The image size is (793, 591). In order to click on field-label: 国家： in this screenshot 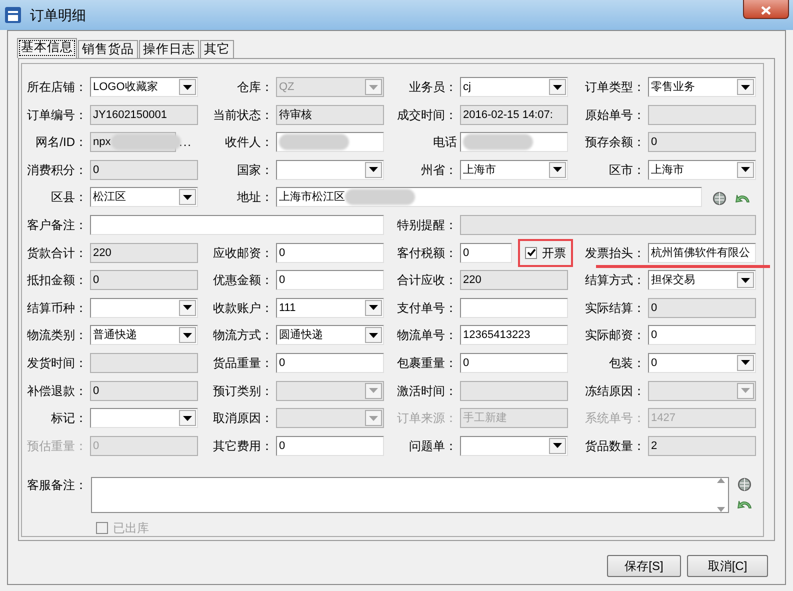, I will do `click(254, 170)`.